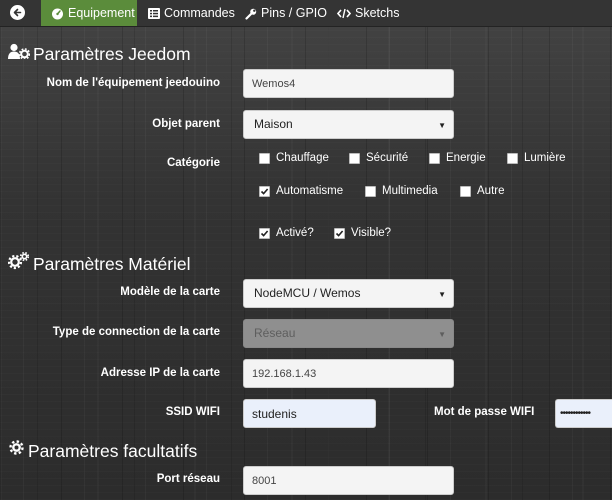  I want to click on board-ip-input, so click(348, 373).